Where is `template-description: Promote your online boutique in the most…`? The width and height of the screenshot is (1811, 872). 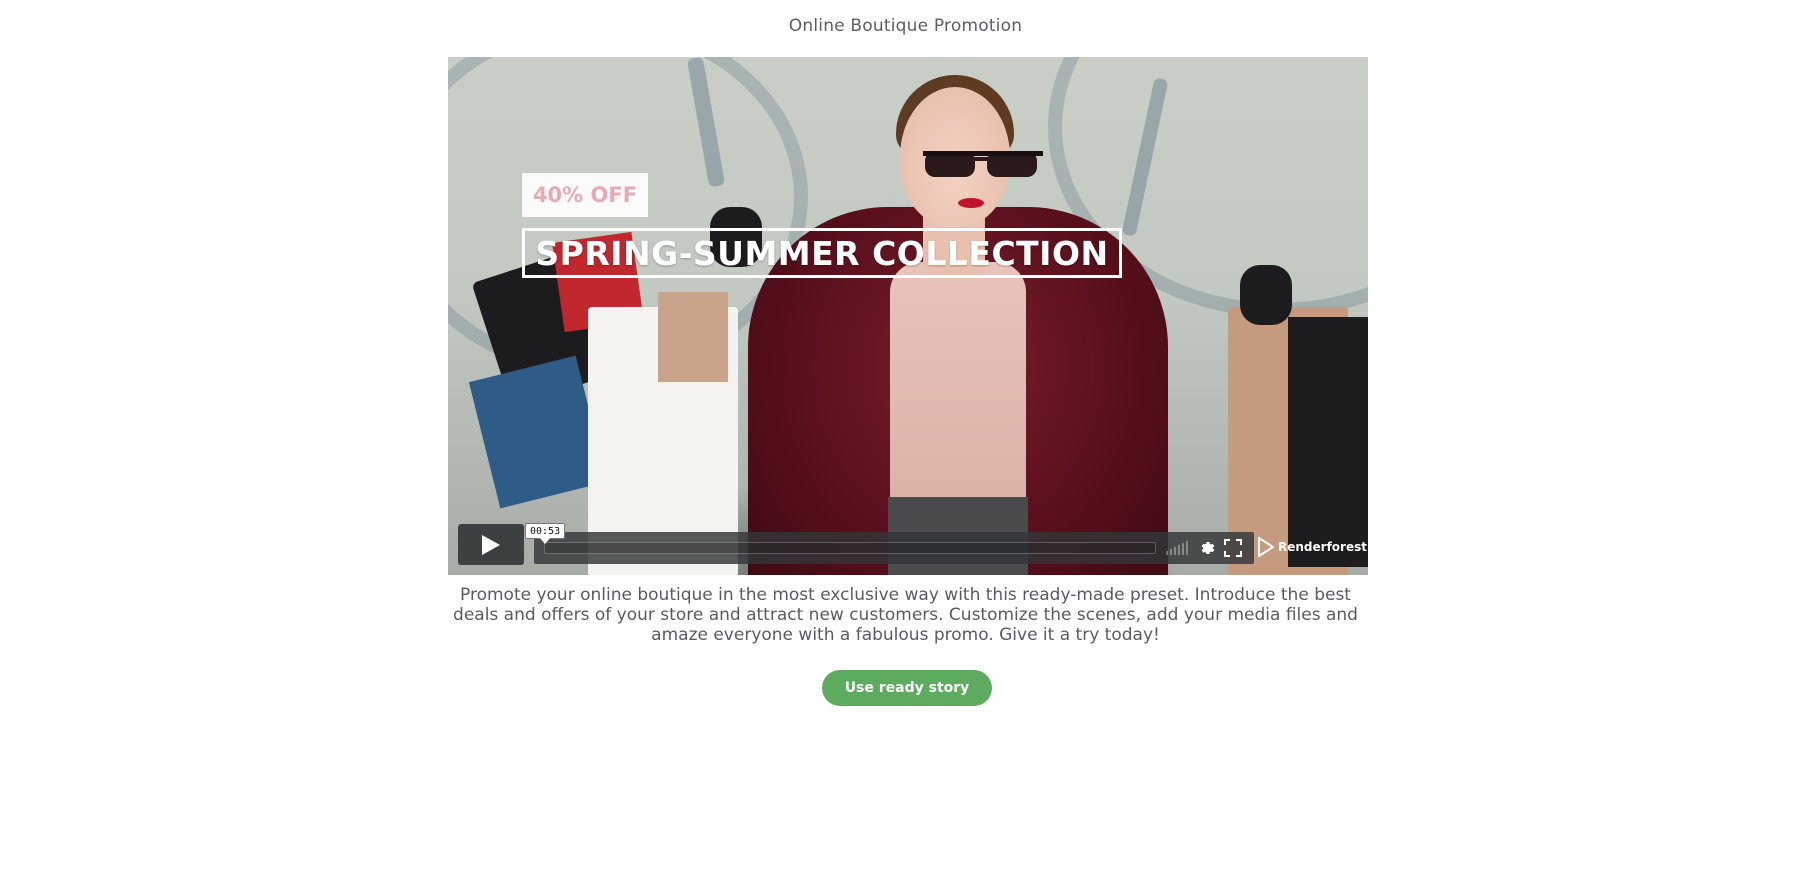
template-description: Promote your online boutique in the most… is located at coordinates (905, 615).